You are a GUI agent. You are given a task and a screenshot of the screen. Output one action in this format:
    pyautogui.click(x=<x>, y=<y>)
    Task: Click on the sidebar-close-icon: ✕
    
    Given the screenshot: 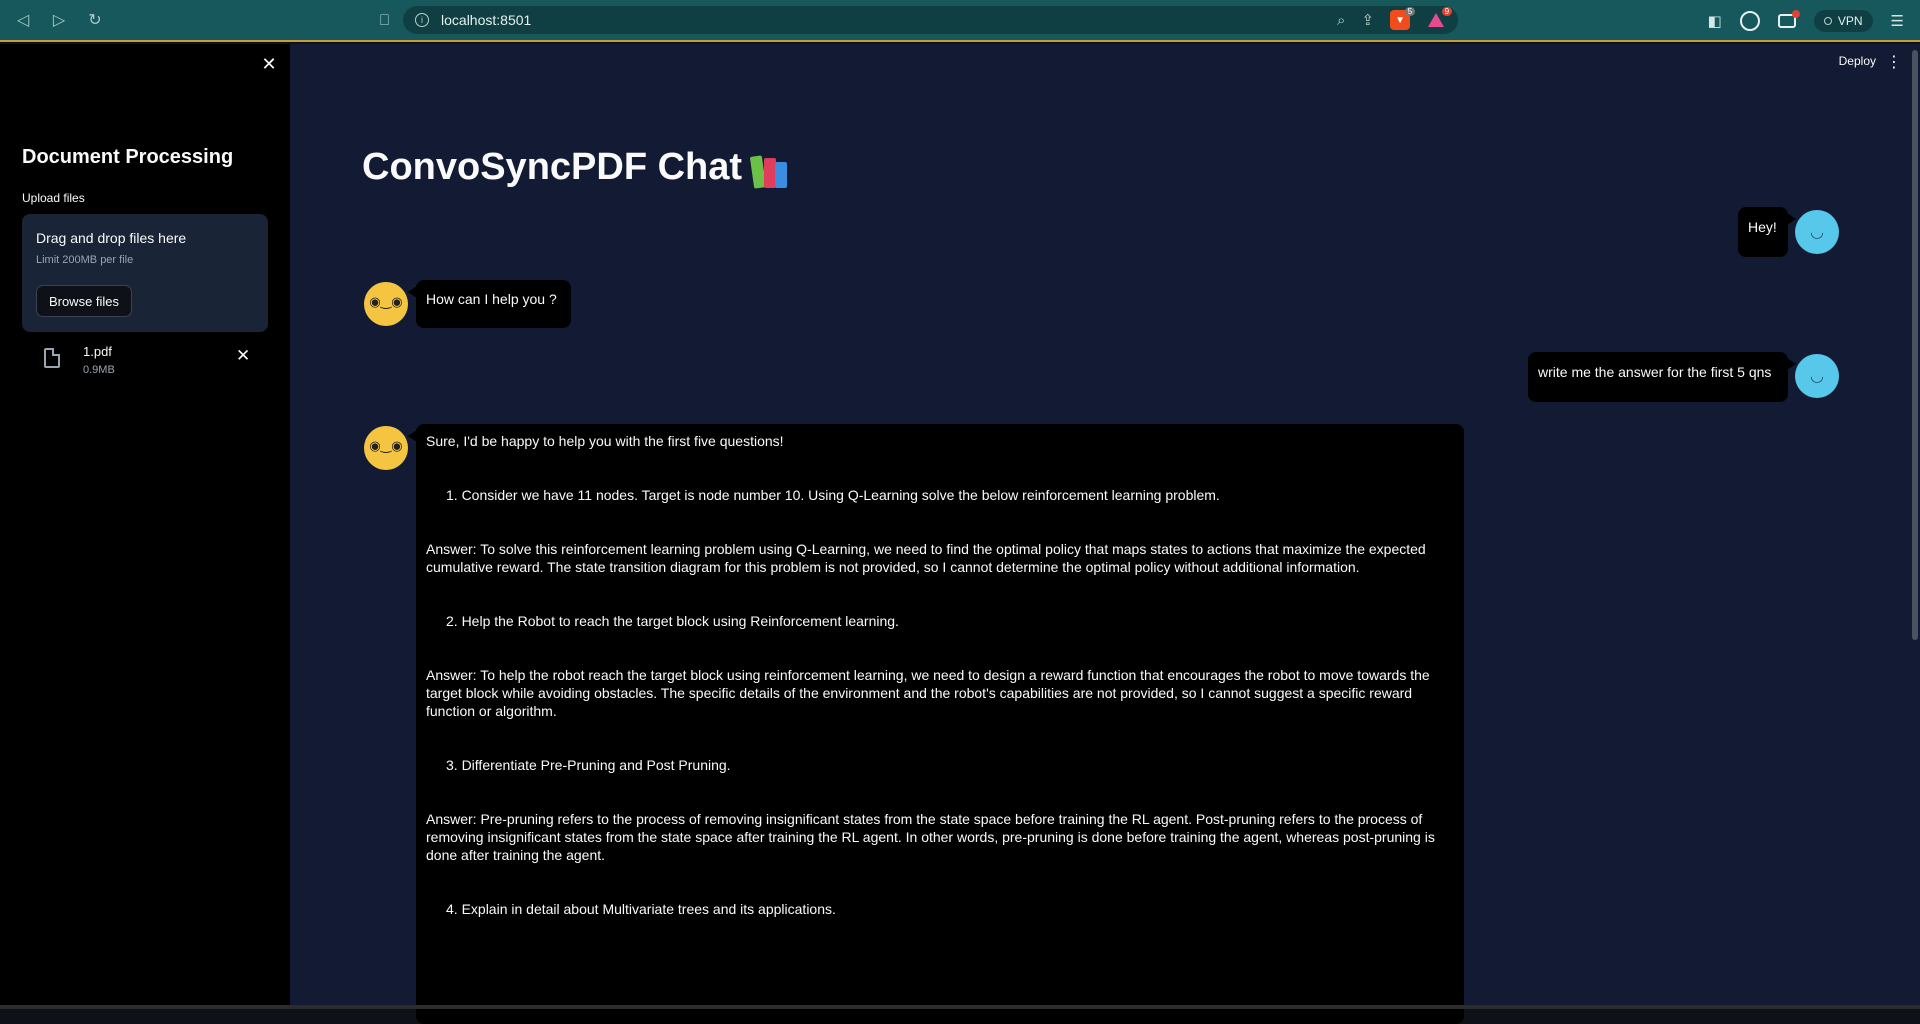 What is the action you would take?
    pyautogui.click(x=269, y=64)
    